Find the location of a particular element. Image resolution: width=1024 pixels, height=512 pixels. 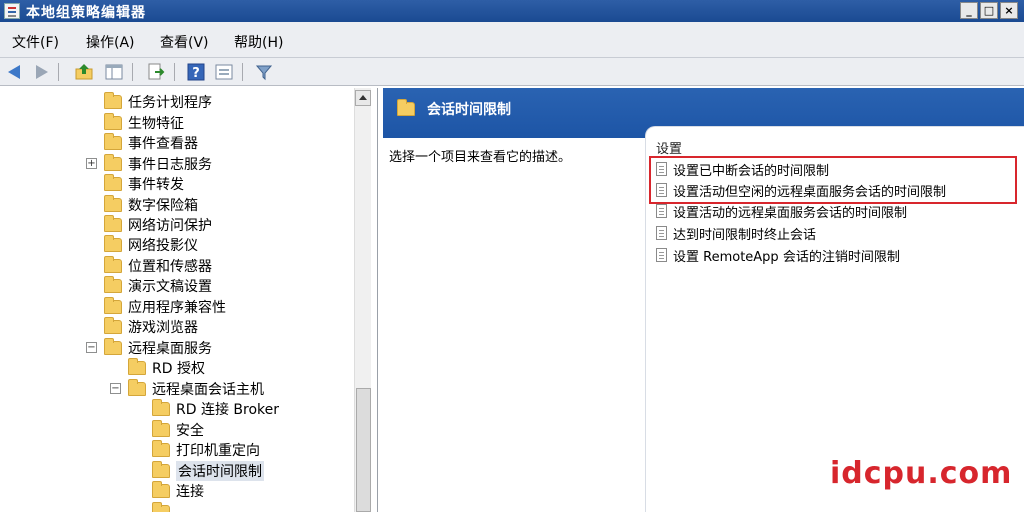

watermark: idcpu.com is located at coordinates (921, 473).